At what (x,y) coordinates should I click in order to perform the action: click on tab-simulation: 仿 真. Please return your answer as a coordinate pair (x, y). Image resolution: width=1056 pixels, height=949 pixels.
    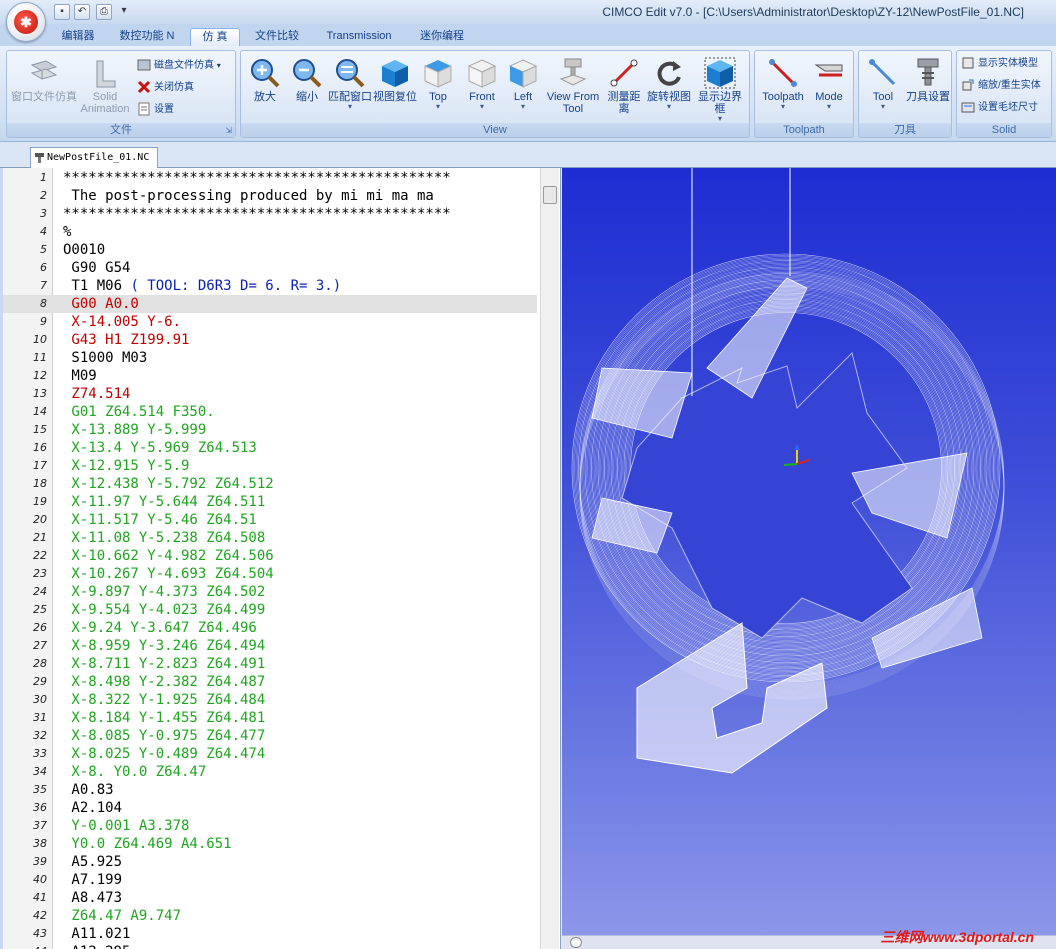
    Looking at the image, I should click on (215, 37).